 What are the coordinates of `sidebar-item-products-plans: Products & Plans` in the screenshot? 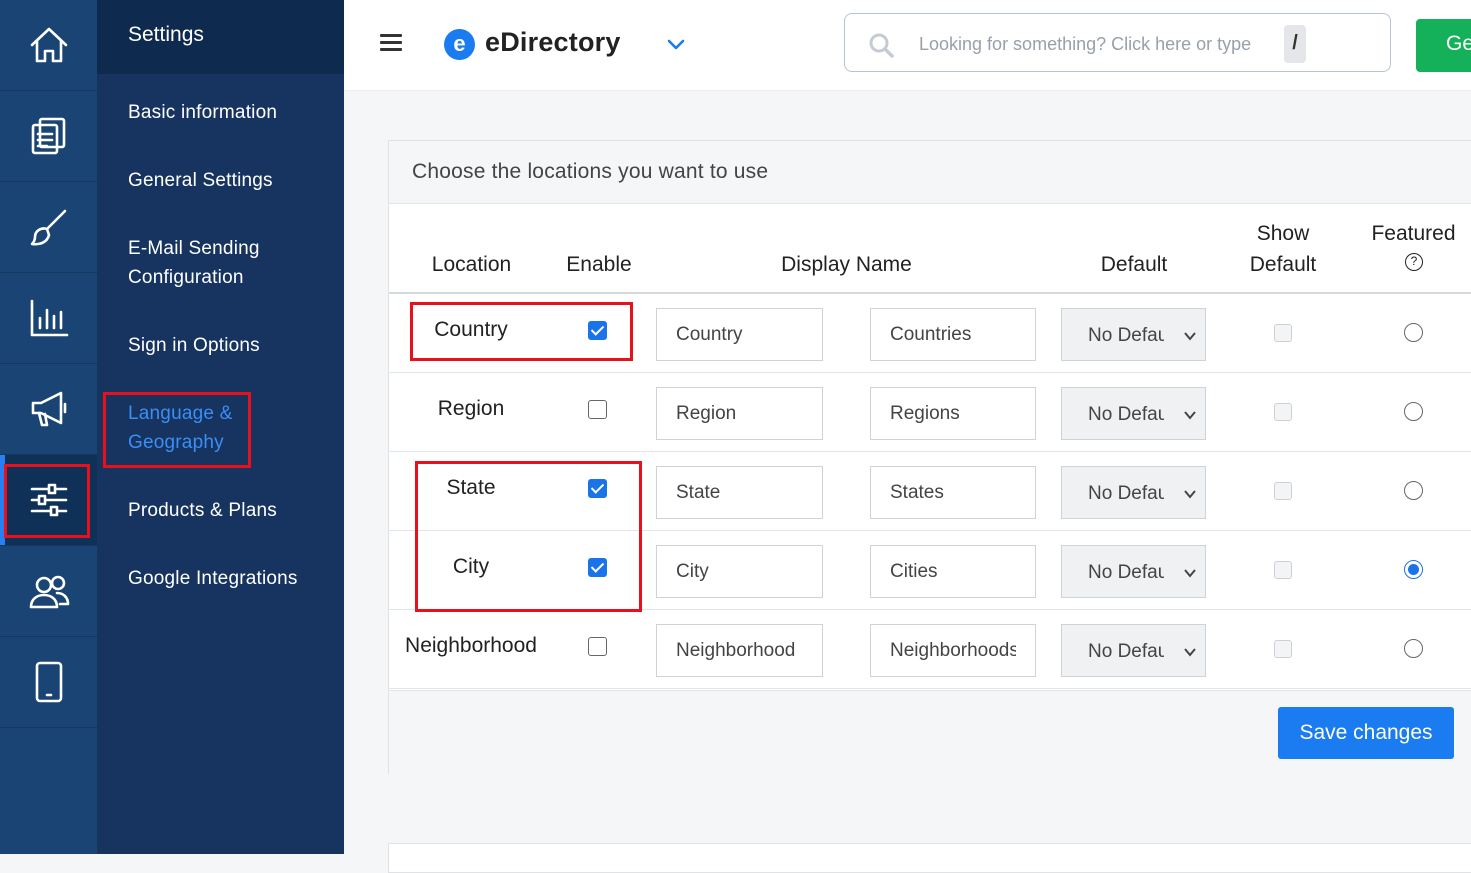 It's located at (233, 510).